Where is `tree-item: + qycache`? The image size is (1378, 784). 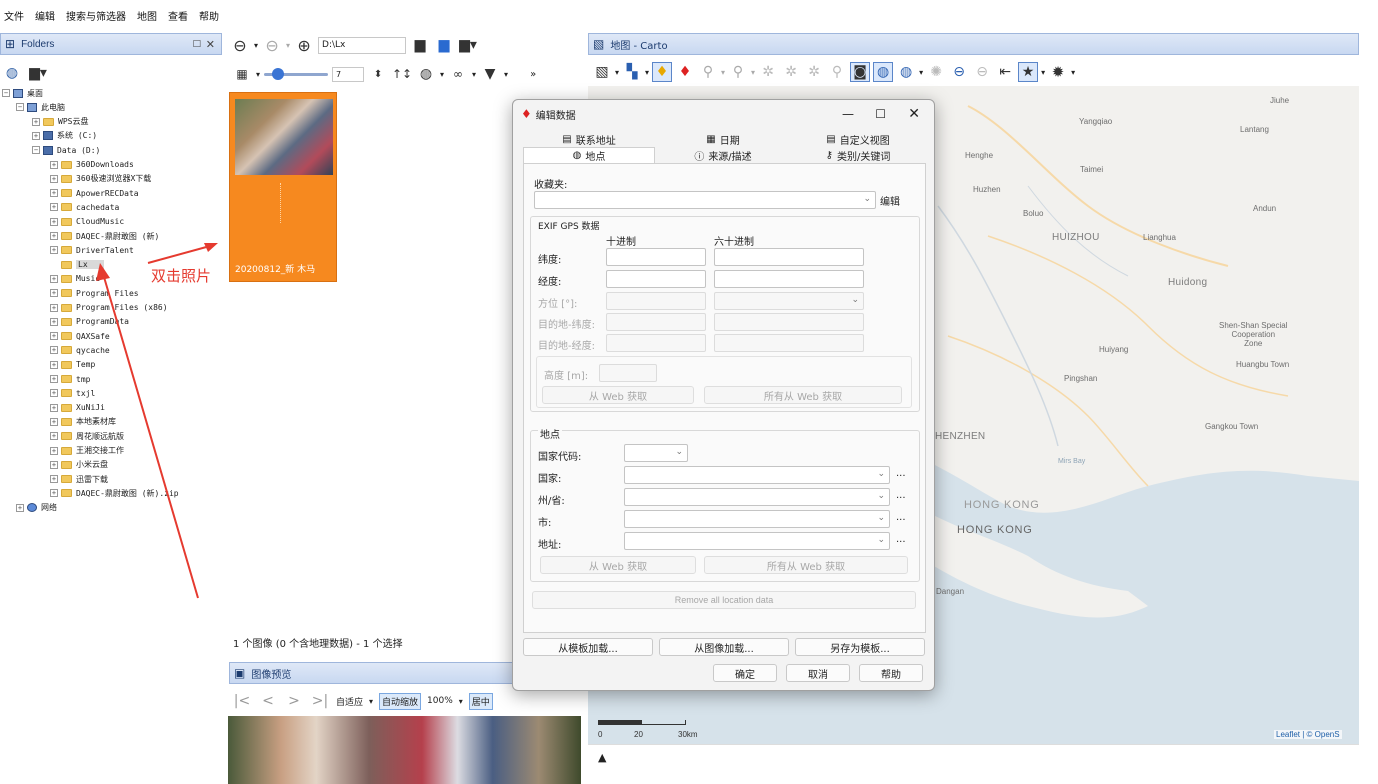
tree-item: + qycache is located at coordinates (80, 350).